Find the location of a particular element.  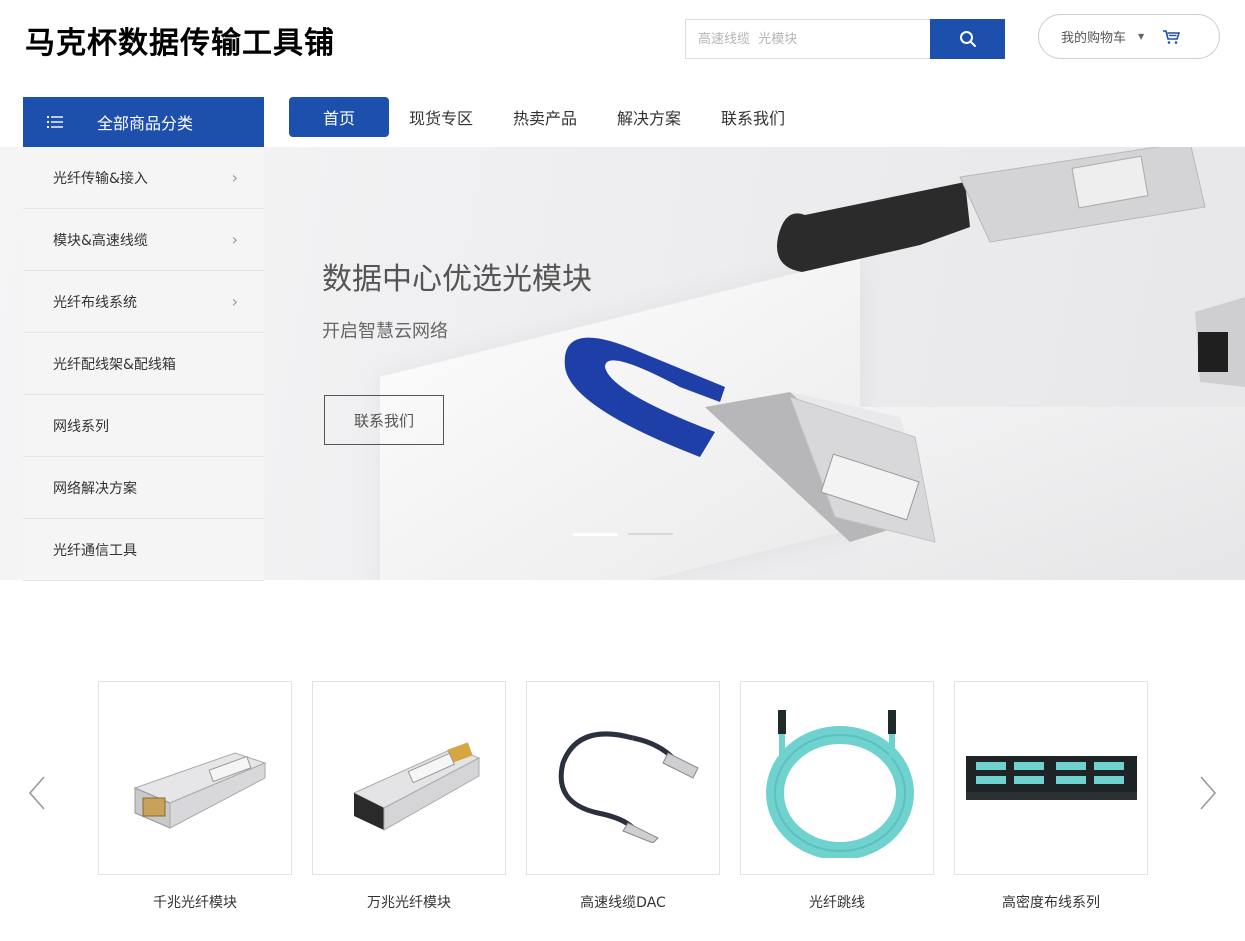

category-item: 光纤布线系统 › is located at coordinates (143, 302).